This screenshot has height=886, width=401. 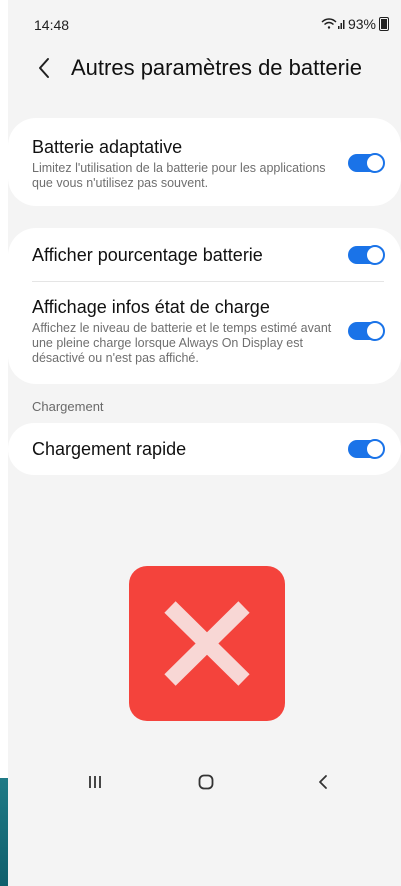 What do you see at coordinates (329, 23) in the screenshot?
I see `wifi-icon` at bounding box center [329, 23].